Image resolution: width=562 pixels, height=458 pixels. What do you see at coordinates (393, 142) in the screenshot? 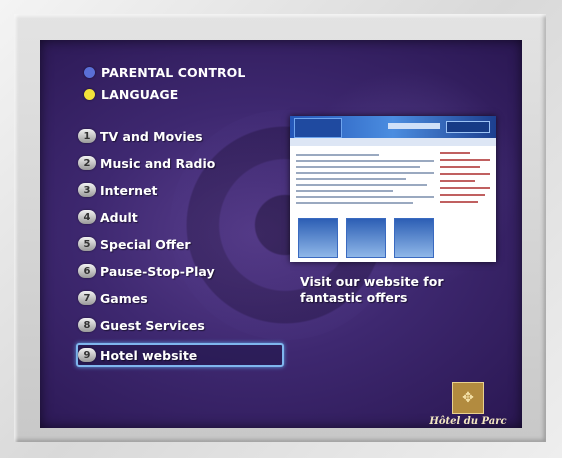
I see `preview-nav` at bounding box center [393, 142].